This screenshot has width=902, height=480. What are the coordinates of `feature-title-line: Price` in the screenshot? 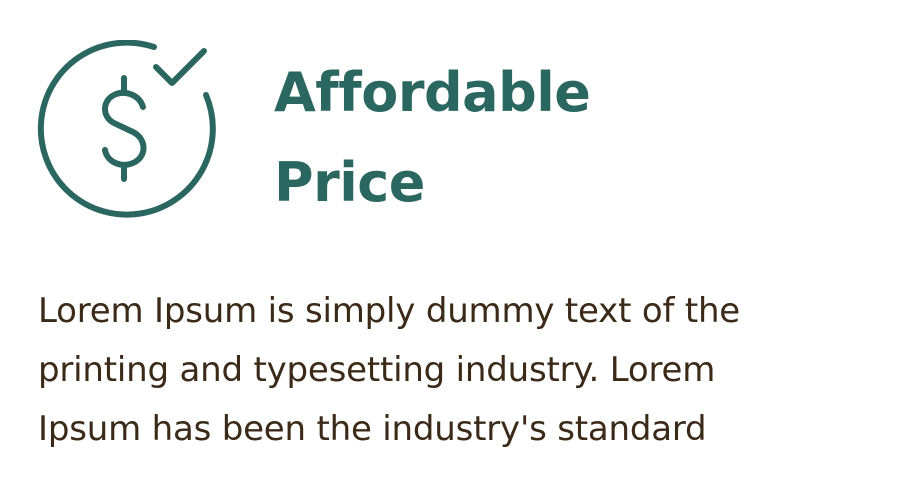 It's located at (349, 182).